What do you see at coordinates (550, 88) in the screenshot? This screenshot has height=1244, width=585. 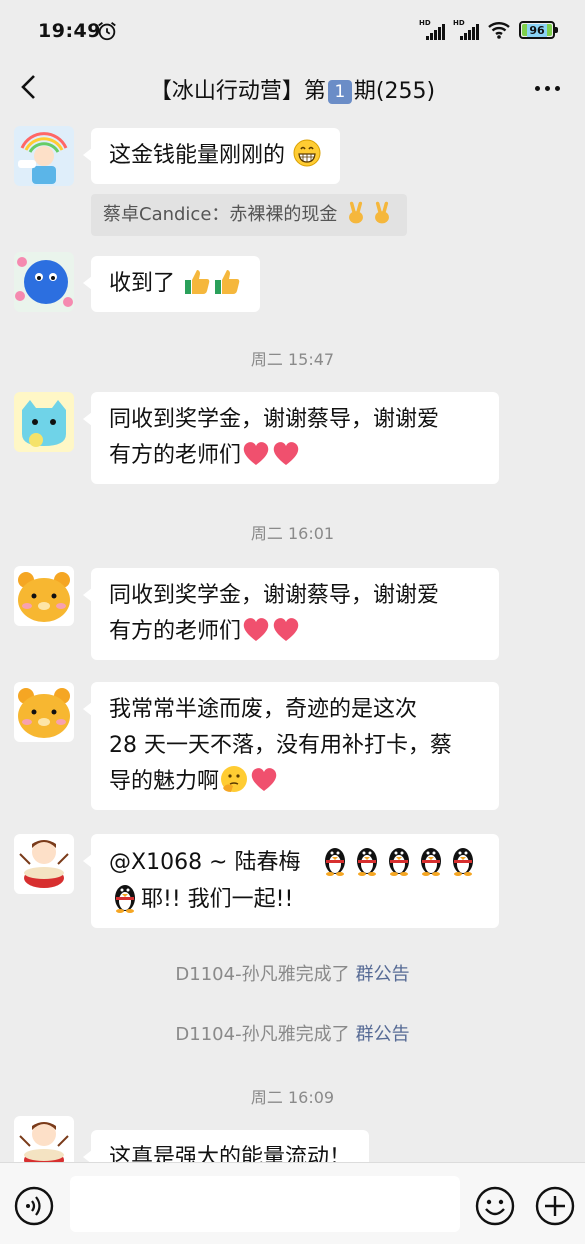 I see `more-dots-icon` at bounding box center [550, 88].